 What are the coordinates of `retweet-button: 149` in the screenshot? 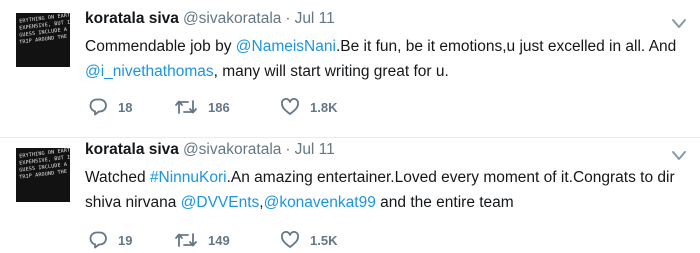 It's located at (202, 240).